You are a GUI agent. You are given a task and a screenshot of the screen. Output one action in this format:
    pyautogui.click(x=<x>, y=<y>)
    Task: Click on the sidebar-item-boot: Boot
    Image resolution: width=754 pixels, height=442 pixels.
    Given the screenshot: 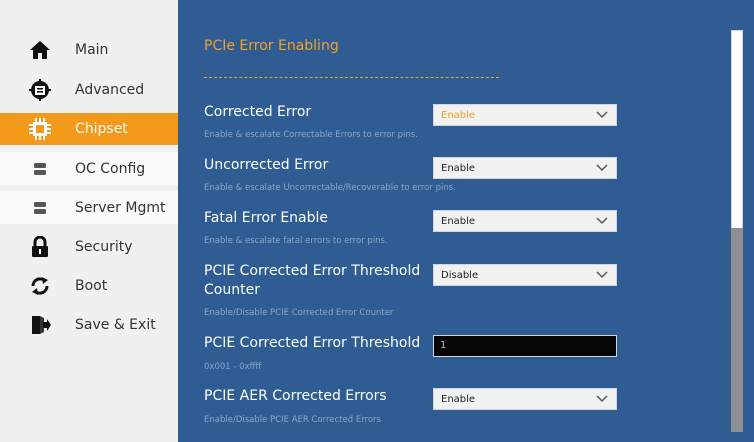 What is the action you would take?
    pyautogui.click(x=89, y=285)
    